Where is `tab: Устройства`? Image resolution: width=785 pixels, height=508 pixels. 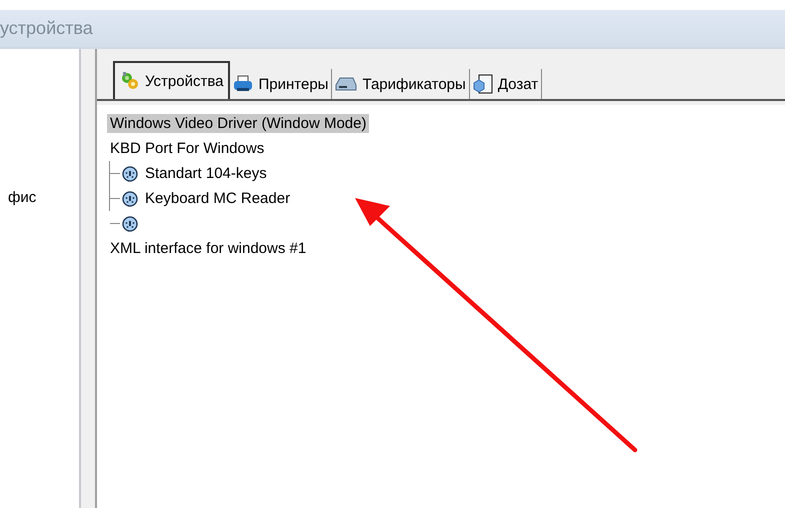 tab: Устройства is located at coordinates (171, 80).